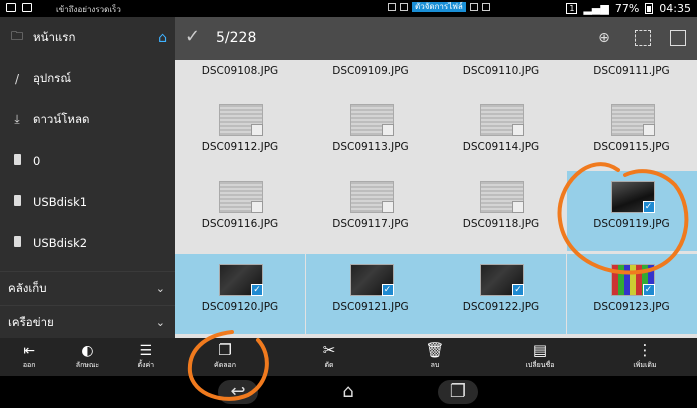 This screenshot has height=408, width=697. I want to click on sidebar-item-usbdisk2: USBdisk2, so click(87, 242).